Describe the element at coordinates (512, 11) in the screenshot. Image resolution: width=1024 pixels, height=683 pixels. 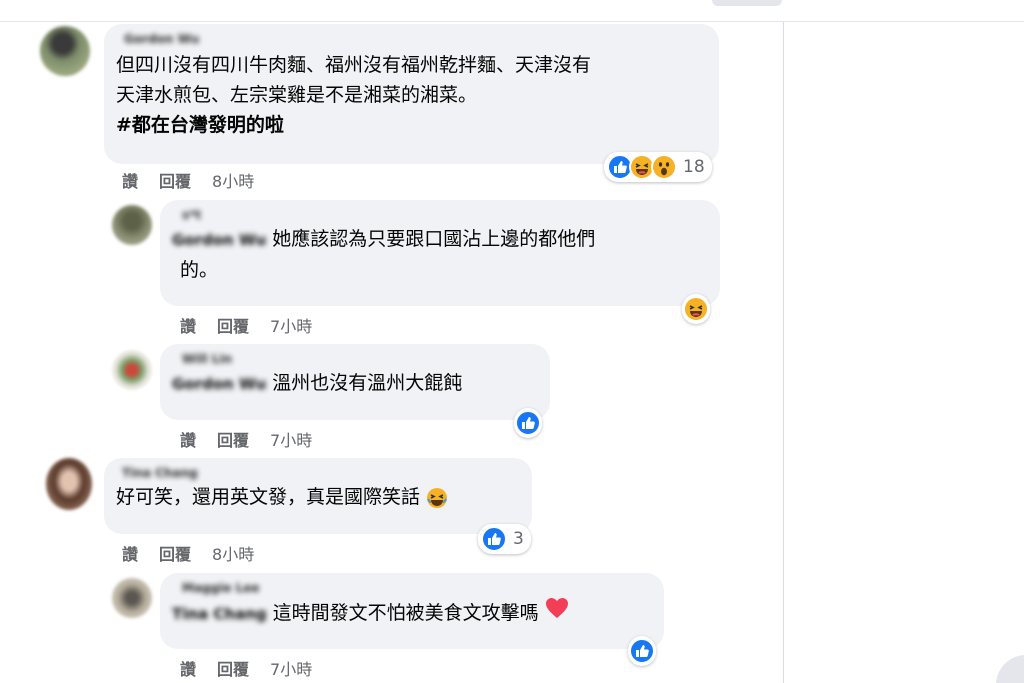
I see `top-bar` at that location.